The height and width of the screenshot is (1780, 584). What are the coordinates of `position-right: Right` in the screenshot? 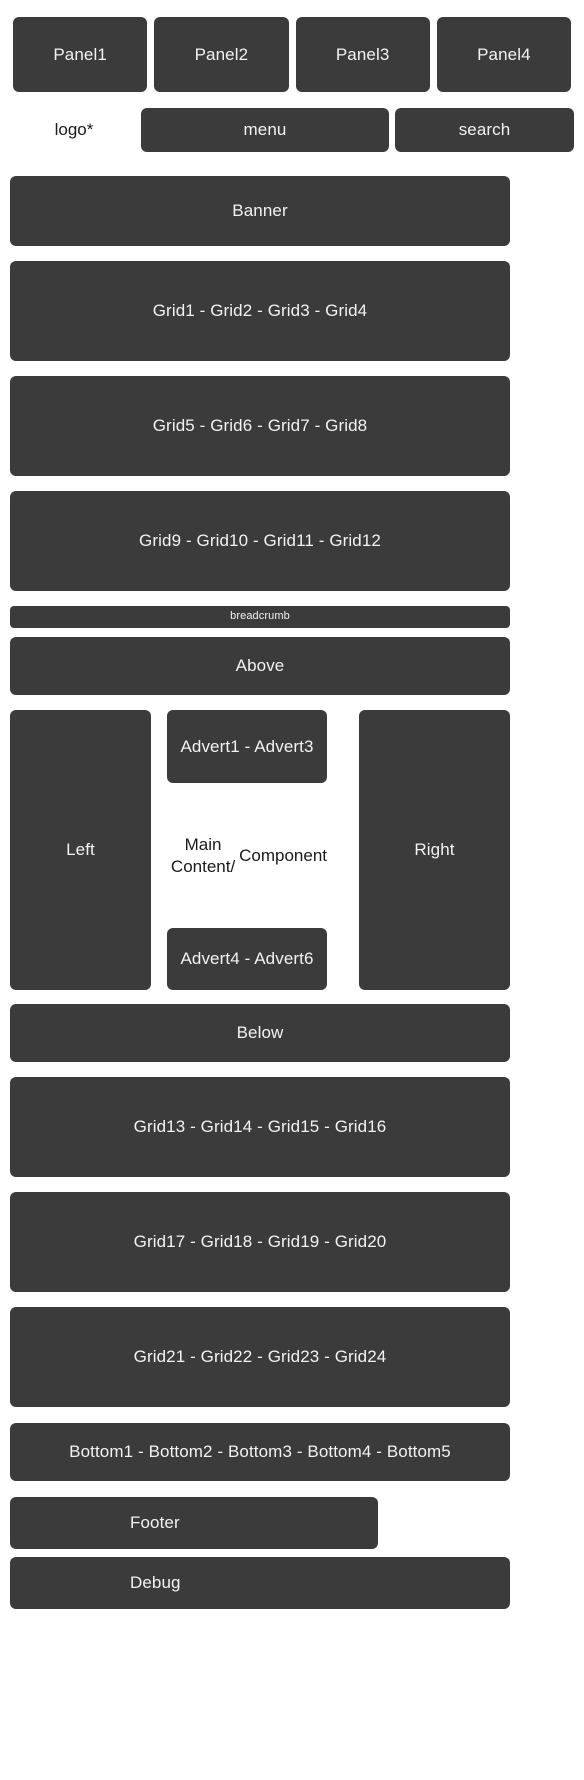 It's located at (434, 850).